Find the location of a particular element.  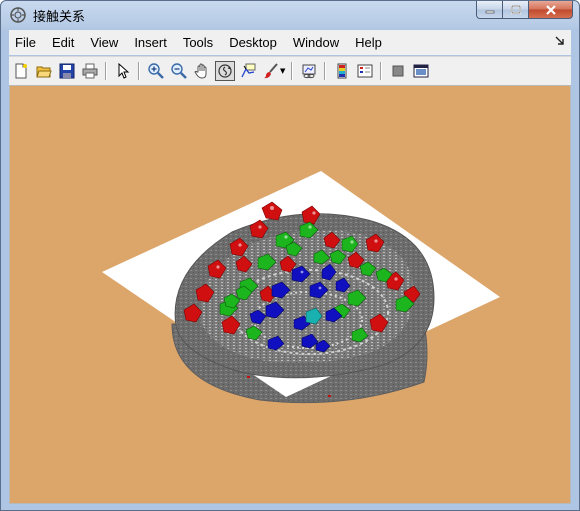

rotate-3d-button is located at coordinates (225, 71).